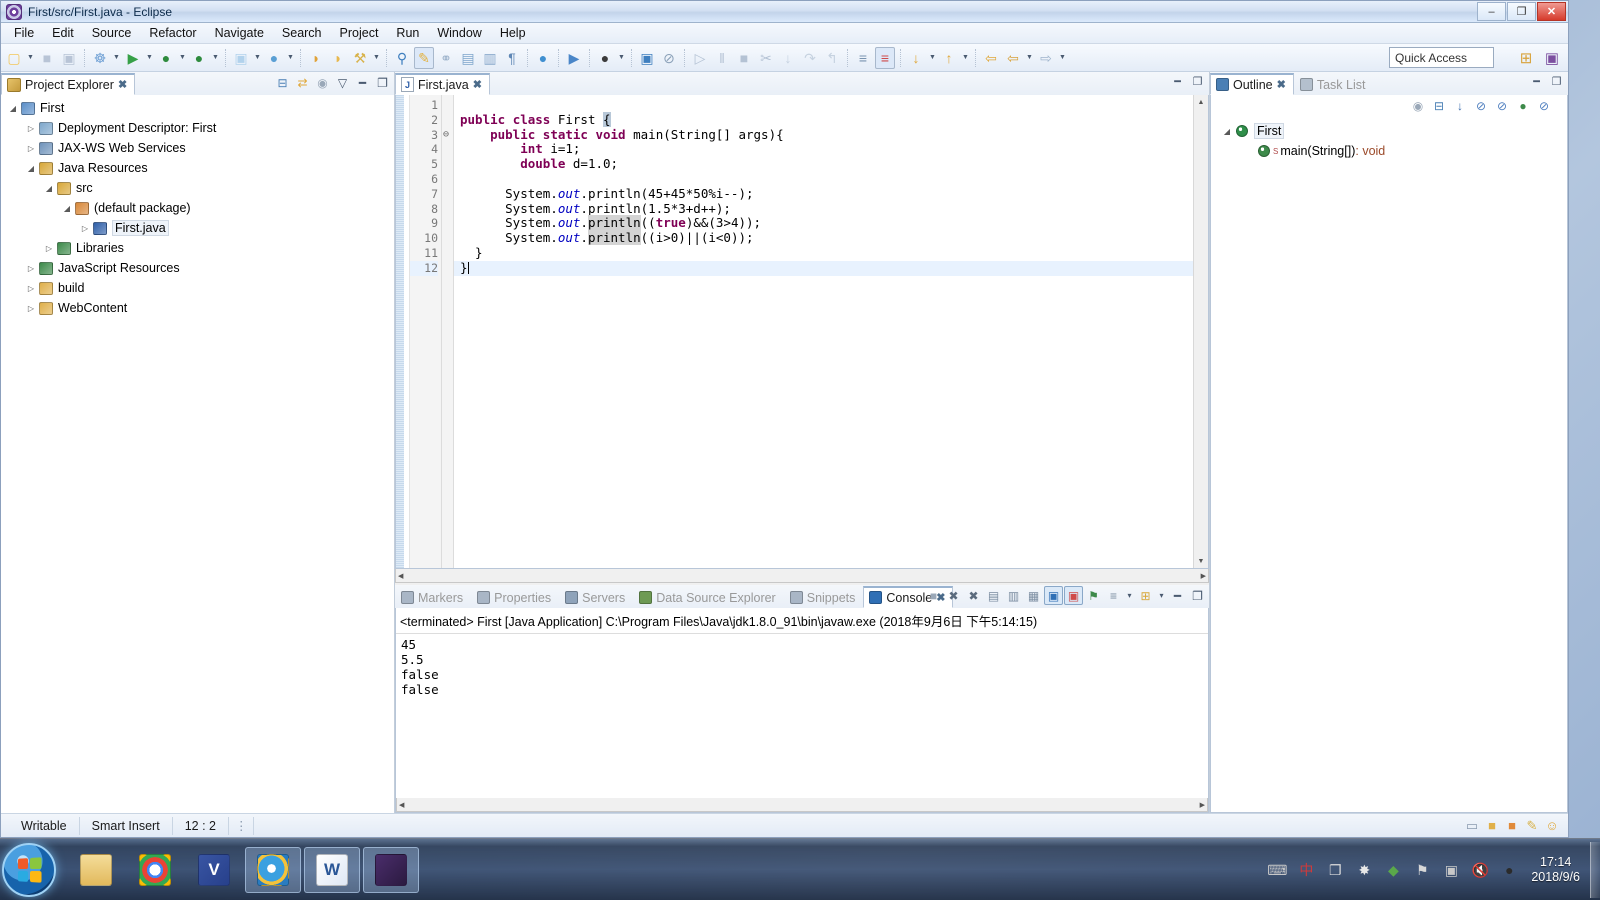 This screenshot has width=1600, height=900. Describe the element at coordinates (596, 597) in the screenshot. I see `tab-servers: Servers` at that location.